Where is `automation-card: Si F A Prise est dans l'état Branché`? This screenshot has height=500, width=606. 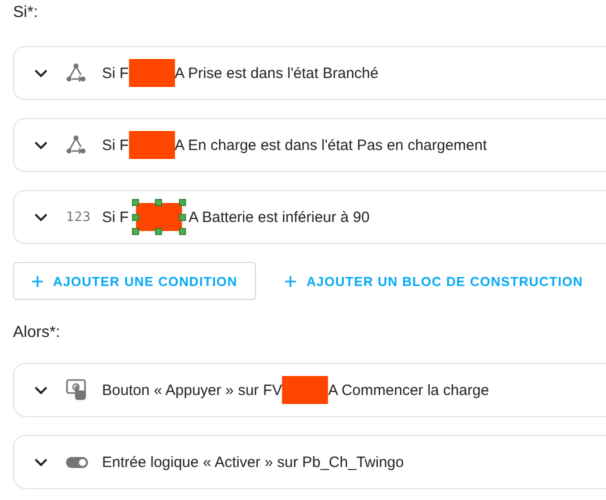 automation-card: Si F A Prise est dans l'état Branché is located at coordinates (309, 73).